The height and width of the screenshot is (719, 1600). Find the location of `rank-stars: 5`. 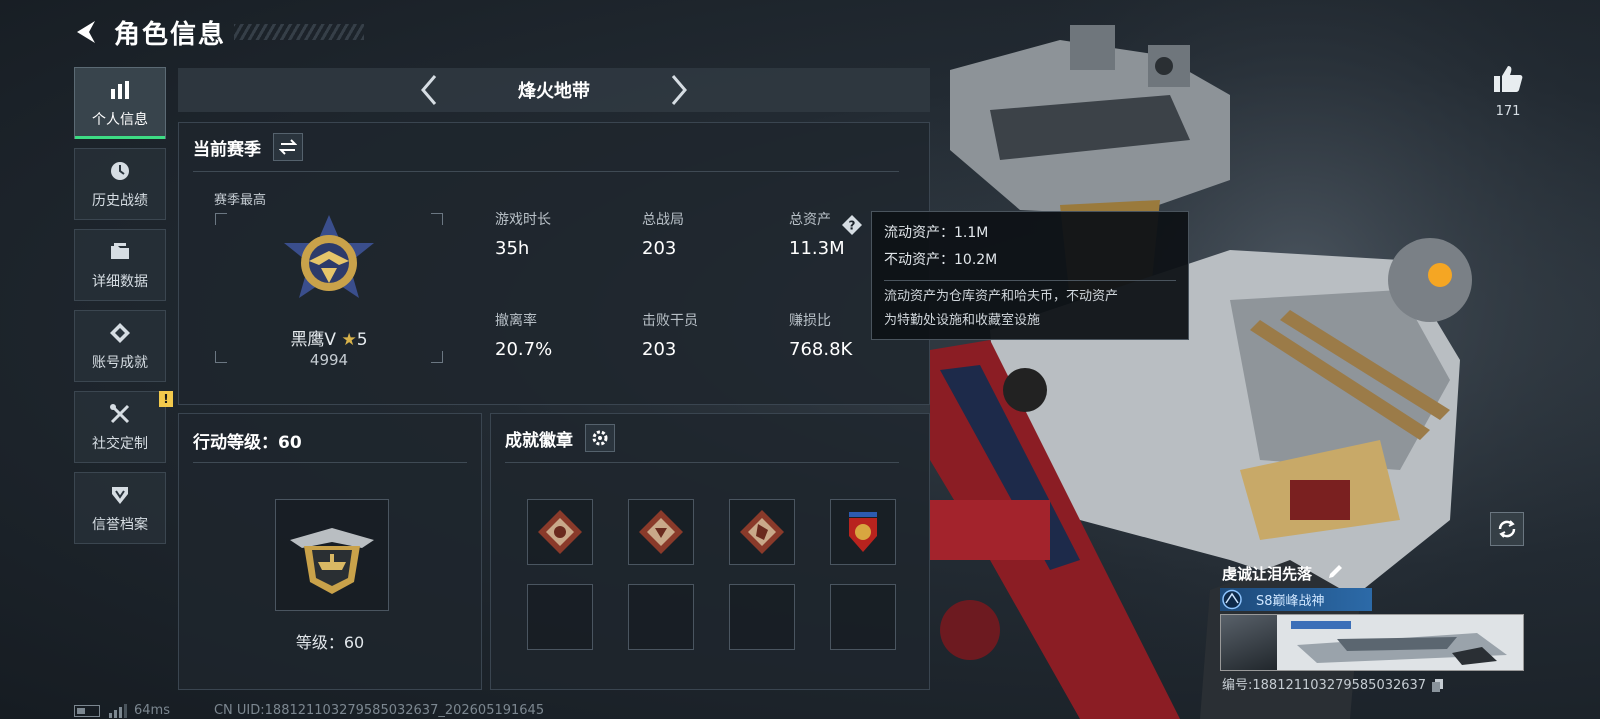

rank-stars: 5 is located at coordinates (362, 340).